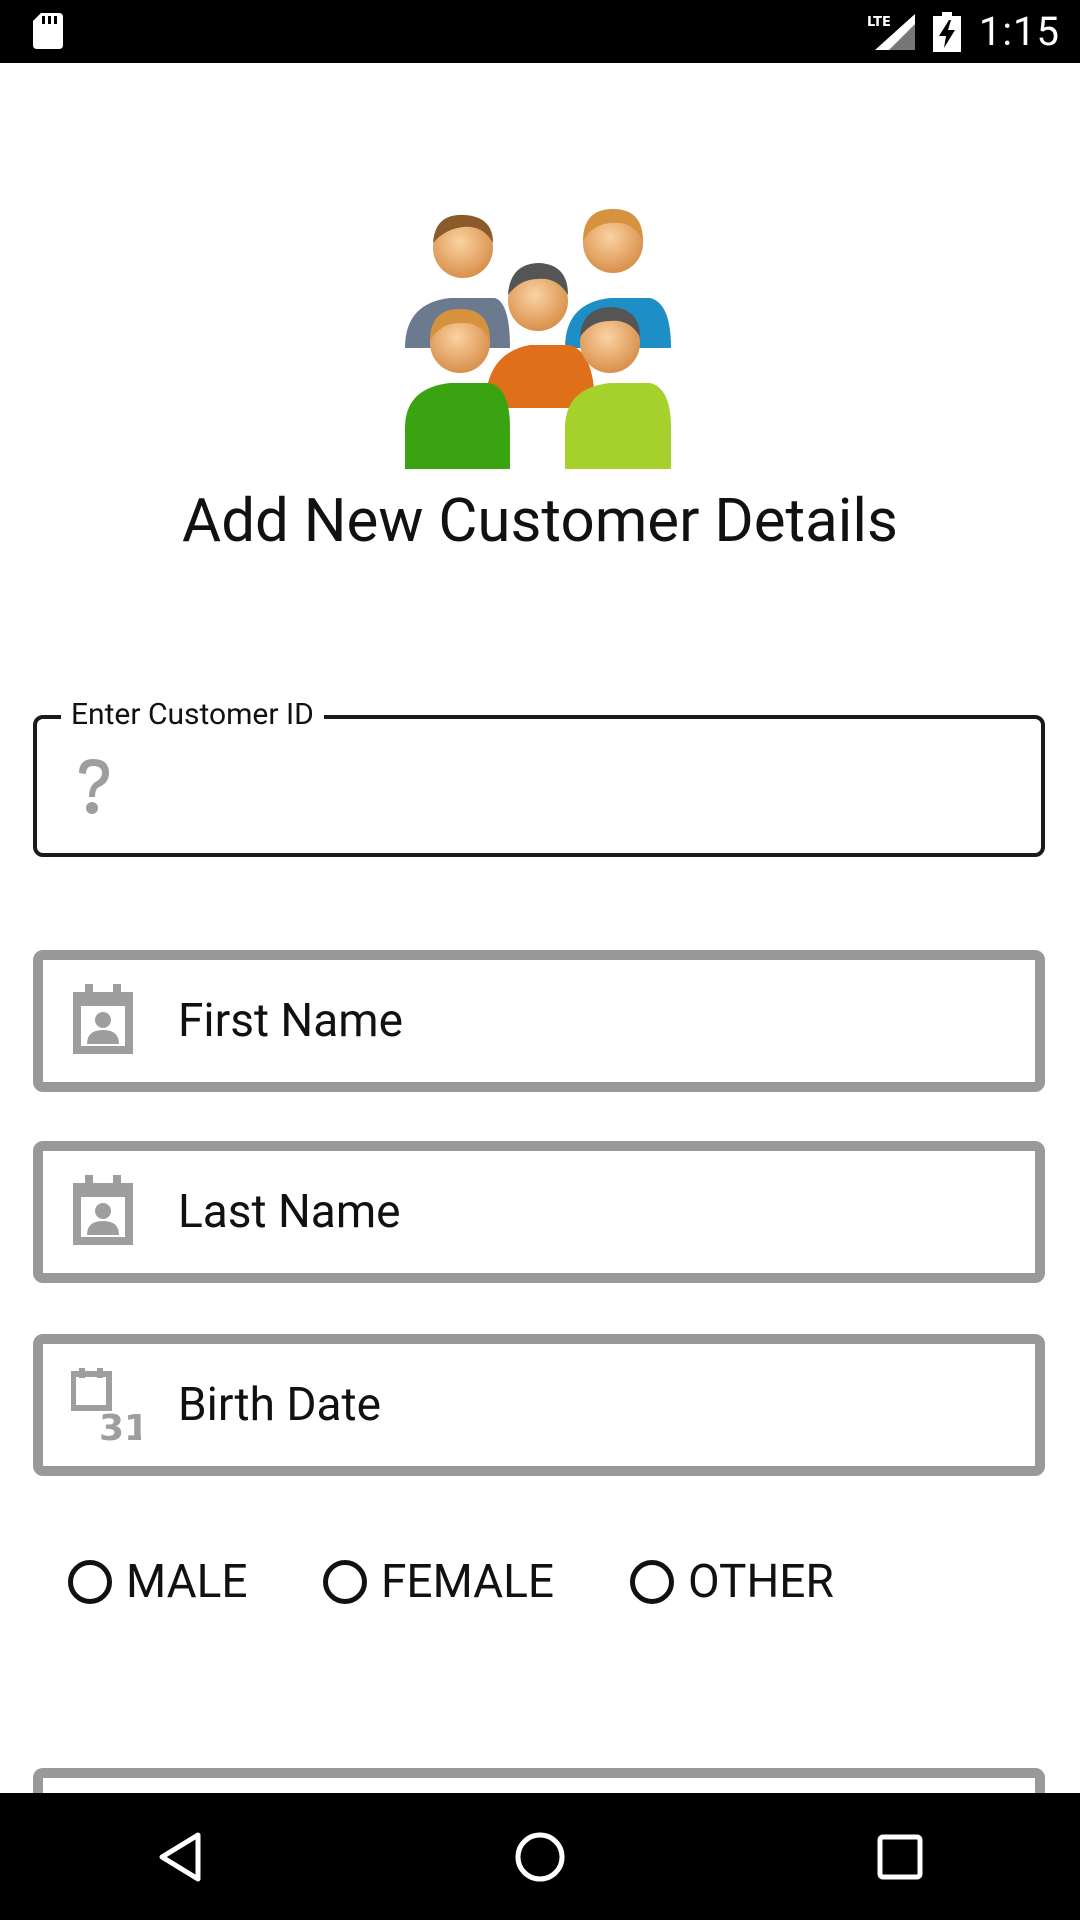 The image size is (1080, 1920). What do you see at coordinates (946, 31) in the screenshot?
I see `battery-charging-icon` at bounding box center [946, 31].